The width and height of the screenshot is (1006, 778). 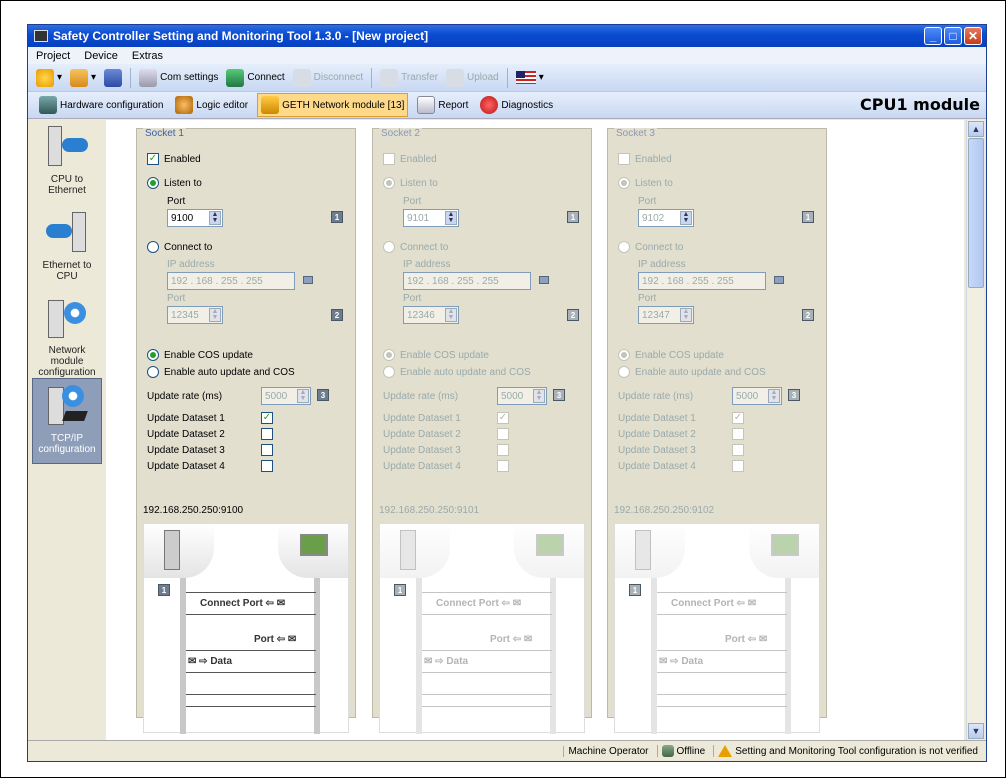 What do you see at coordinates (975, 430) in the screenshot?
I see `vertical-scrollbar: ▲ ▼` at bounding box center [975, 430].